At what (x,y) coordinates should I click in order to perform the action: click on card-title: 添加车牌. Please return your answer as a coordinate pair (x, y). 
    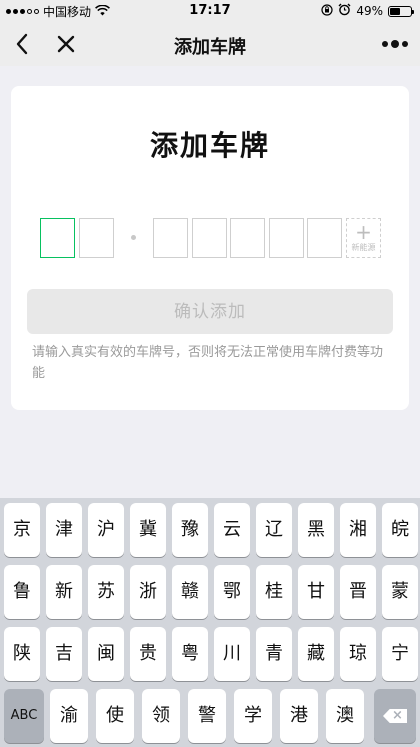
    Looking at the image, I should click on (209, 145).